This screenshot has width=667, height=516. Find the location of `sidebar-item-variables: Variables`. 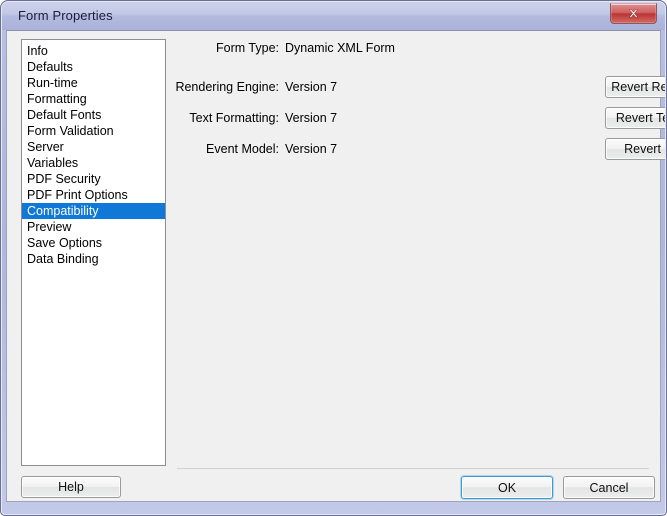

sidebar-item-variables: Variables is located at coordinates (93, 163).